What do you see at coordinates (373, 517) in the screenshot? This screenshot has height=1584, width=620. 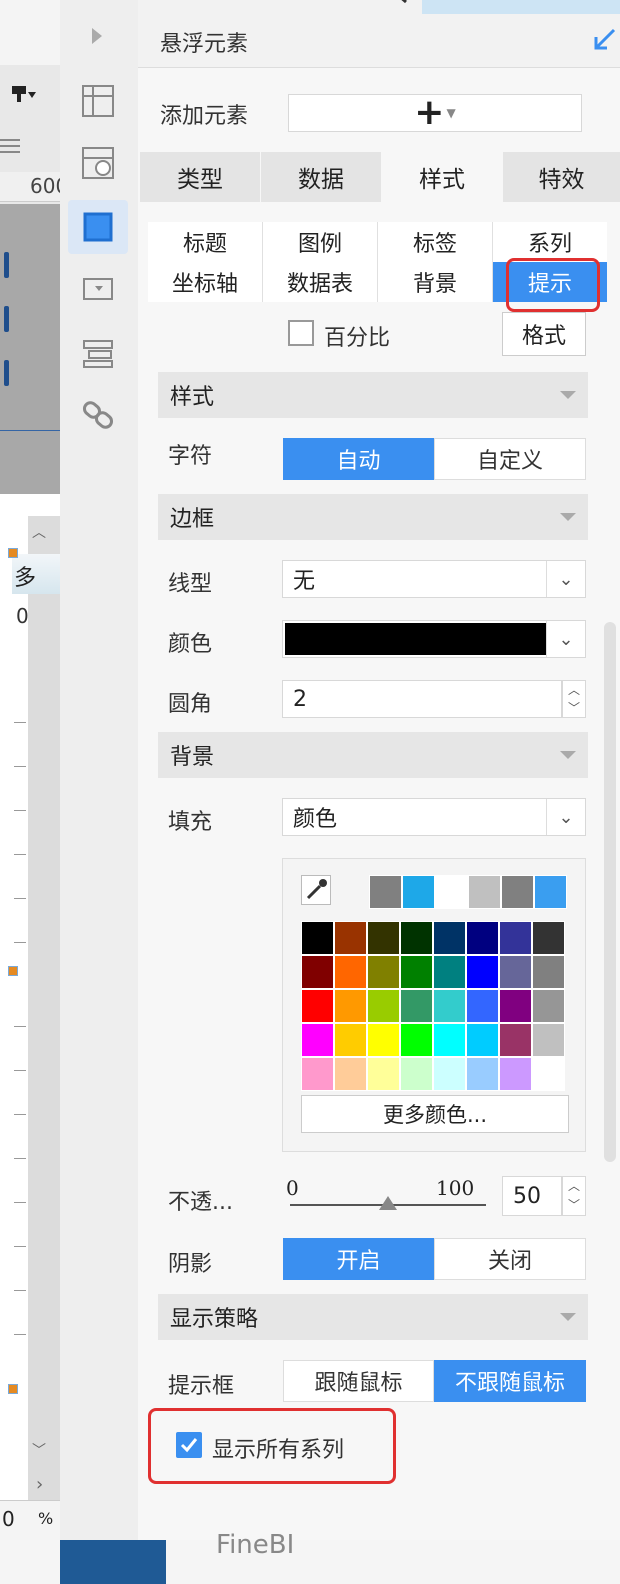 I see `section-border: 边框` at bounding box center [373, 517].